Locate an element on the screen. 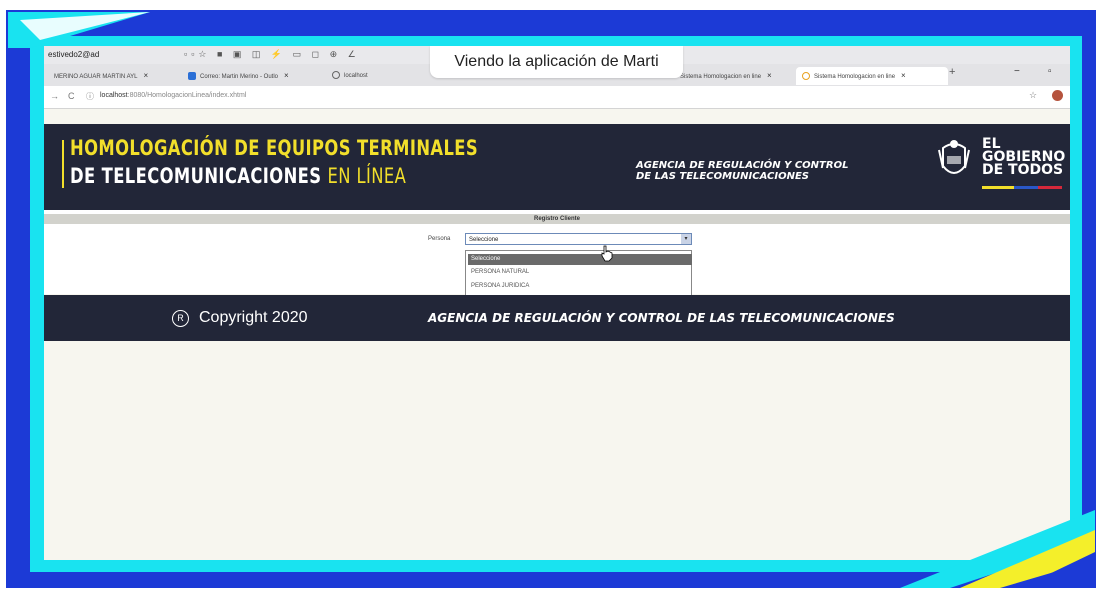  header-title-accent: EN LÍNEA is located at coordinates (367, 176).